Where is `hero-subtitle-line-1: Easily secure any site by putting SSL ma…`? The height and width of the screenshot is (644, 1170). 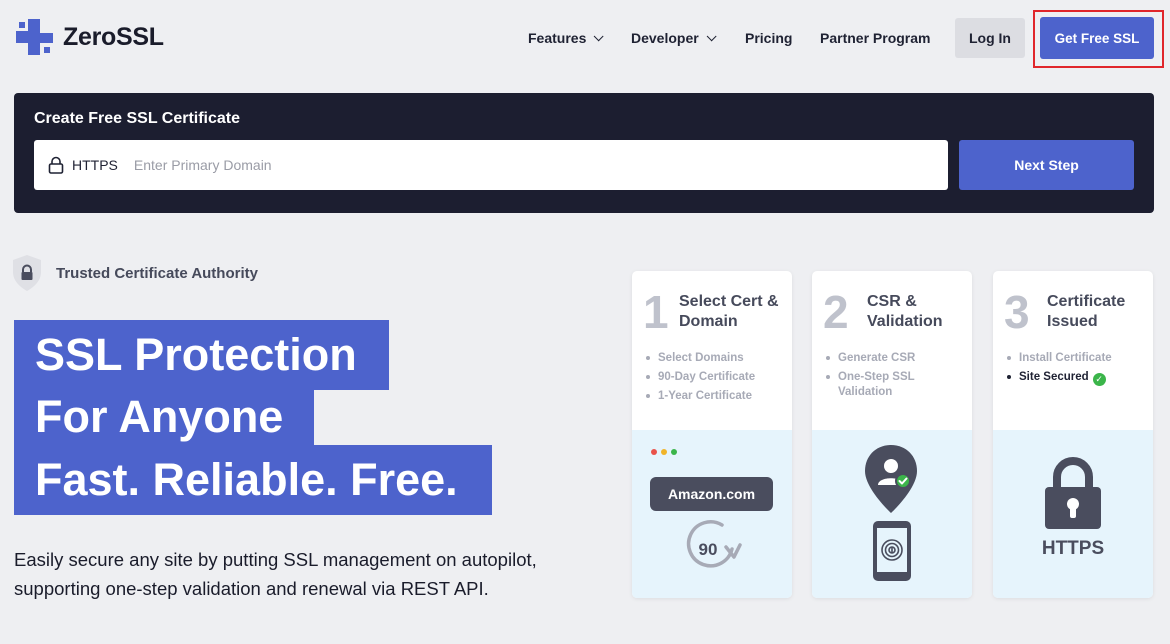 hero-subtitle-line-1: Easily secure any site by putting SSL ma… is located at coordinates (275, 559).